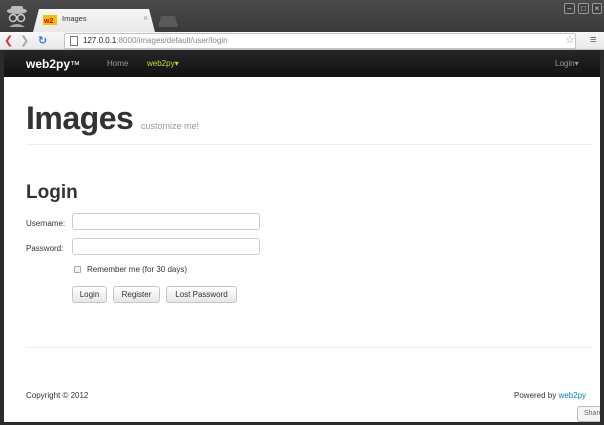 Image resolution: width=604 pixels, height=425 pixels. Describe the element at coordinates (89, 294) in the screenshot. I see `login-button: Login` at that location.